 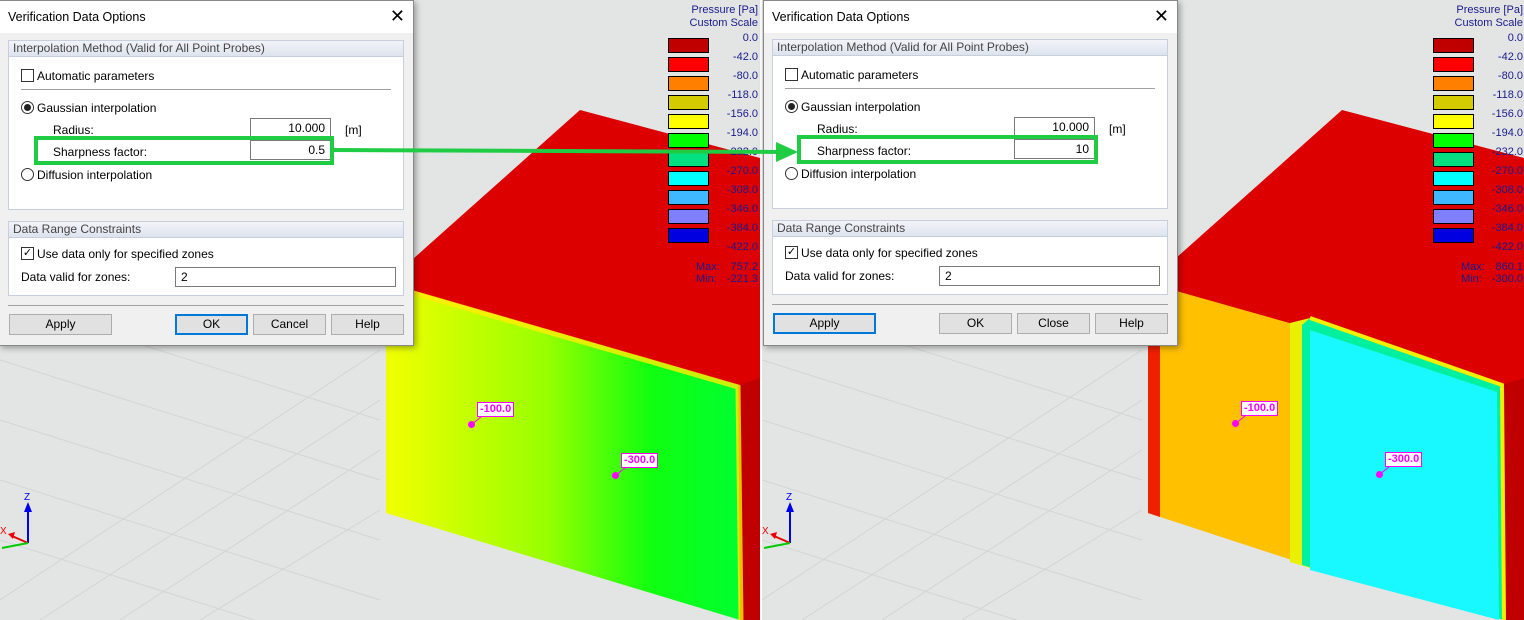 What do you see at coordinates (289, 324) in the screenshot?
I see `cancel-button: Cancel` at bounding box center [289, 324].